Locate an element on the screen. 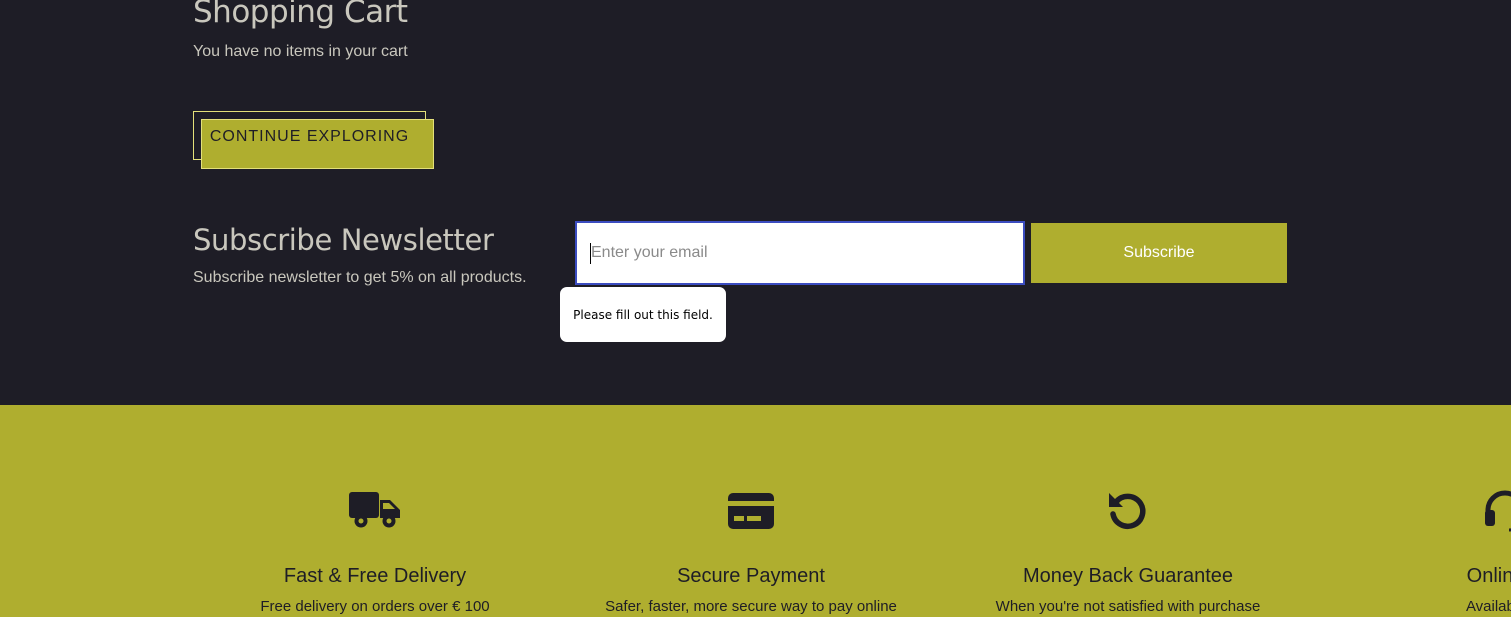  credit-card-icon is located at coordinates (751, 511).